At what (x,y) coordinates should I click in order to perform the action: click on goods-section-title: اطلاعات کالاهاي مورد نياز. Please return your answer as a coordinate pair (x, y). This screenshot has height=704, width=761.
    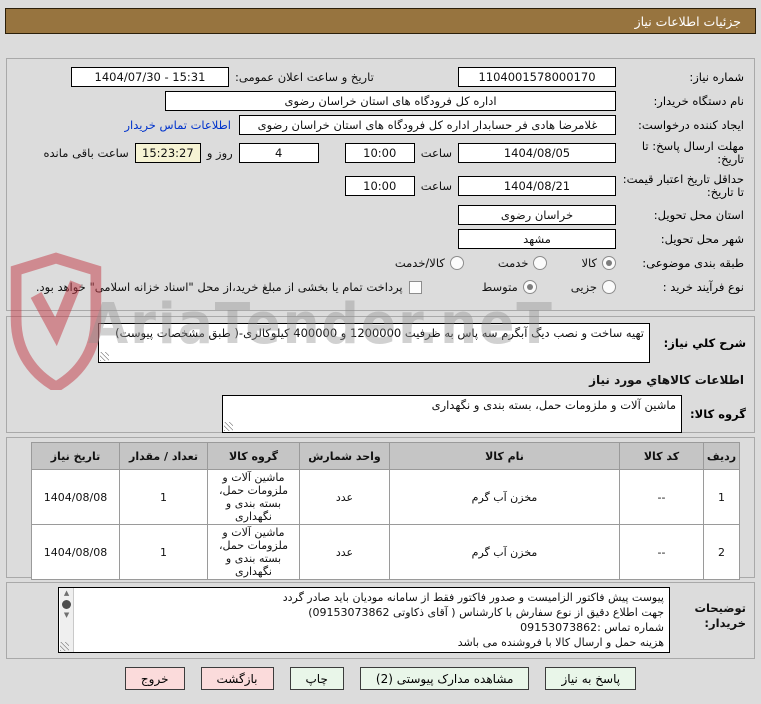
    Looking at the image, I should click on (666, 380).